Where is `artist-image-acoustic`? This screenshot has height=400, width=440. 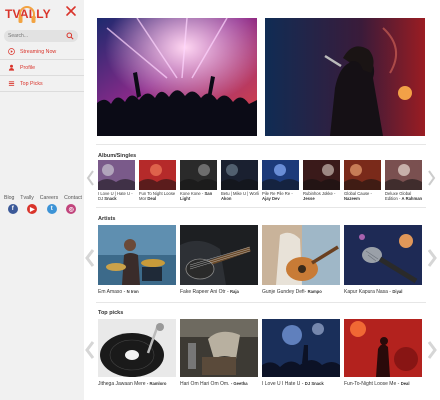 artist-image-acoustic is located at coordinates (301, 255).